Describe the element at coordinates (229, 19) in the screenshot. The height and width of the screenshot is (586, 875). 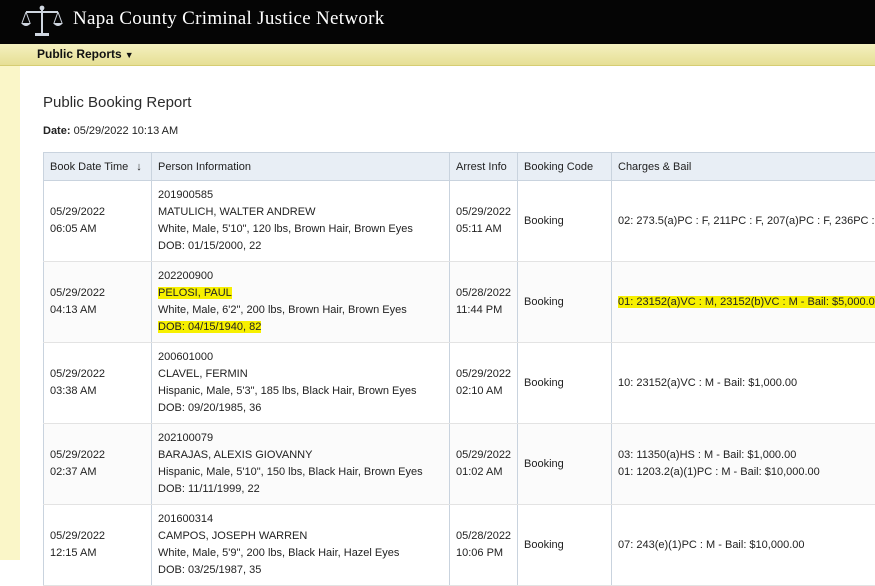
I see `app-title: Napa County Criminal Justice Network` at that location.